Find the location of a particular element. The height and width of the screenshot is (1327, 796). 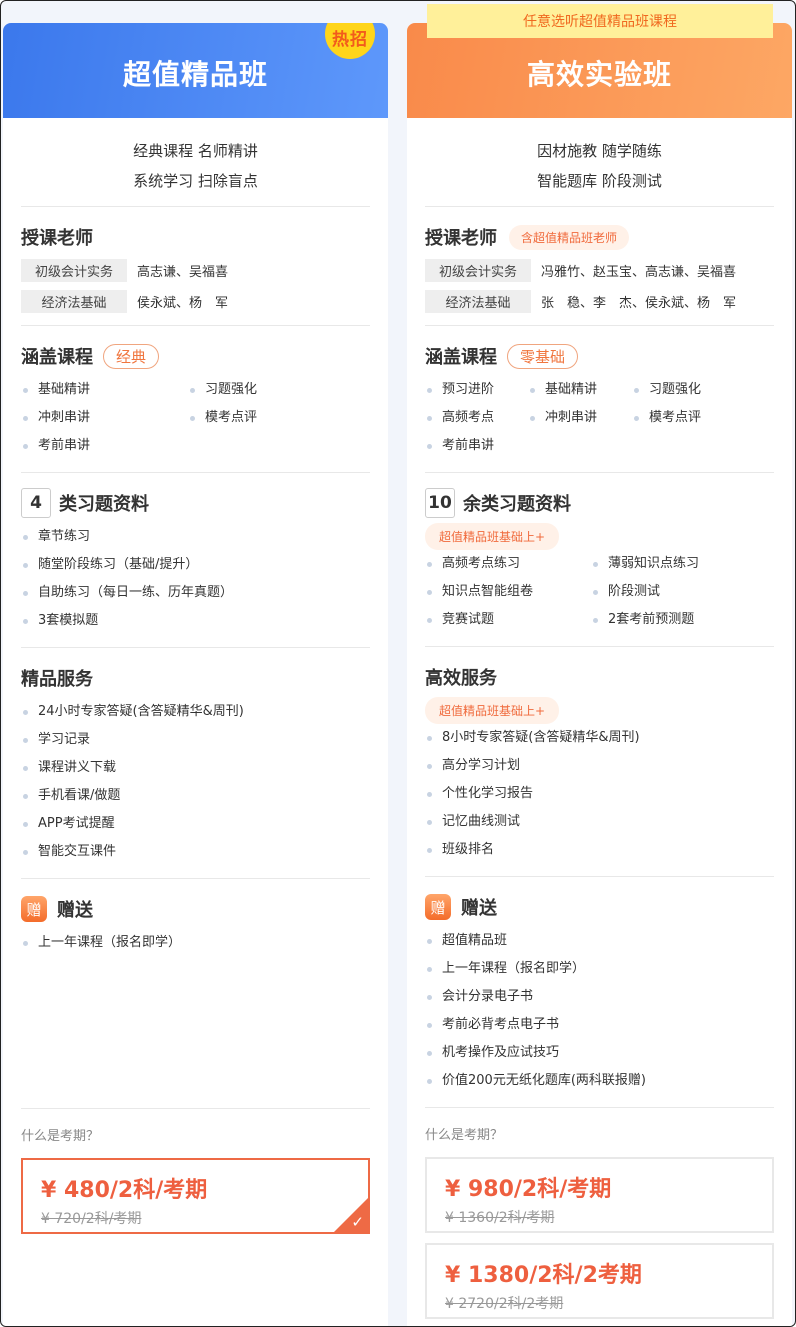

list-item: 8小时专家答疑(含答疑精华&周刊) is located at coordinates (599, 738).